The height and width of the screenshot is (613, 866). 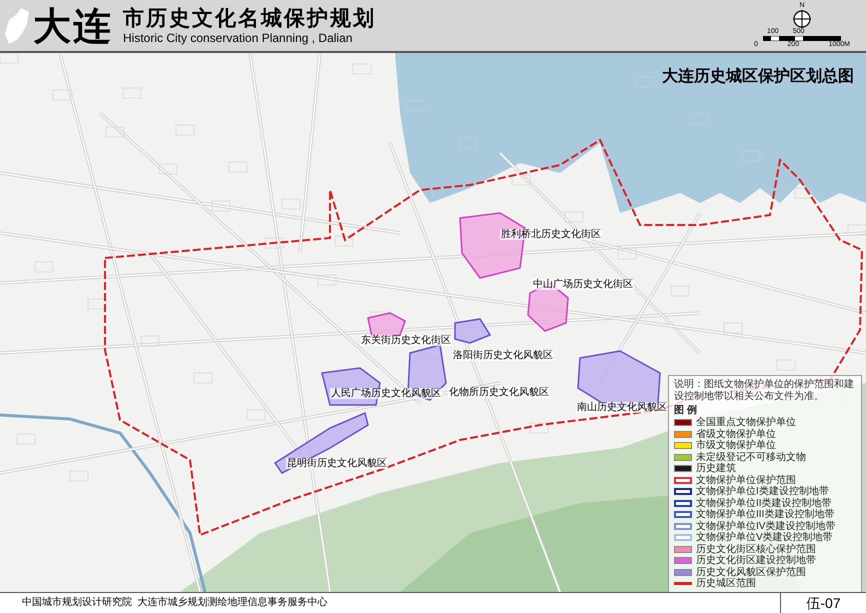 What do you see at coordinates (802, 19) in the screenshot?
I see `north-arrow-icon` at bounding box center [802, 19].